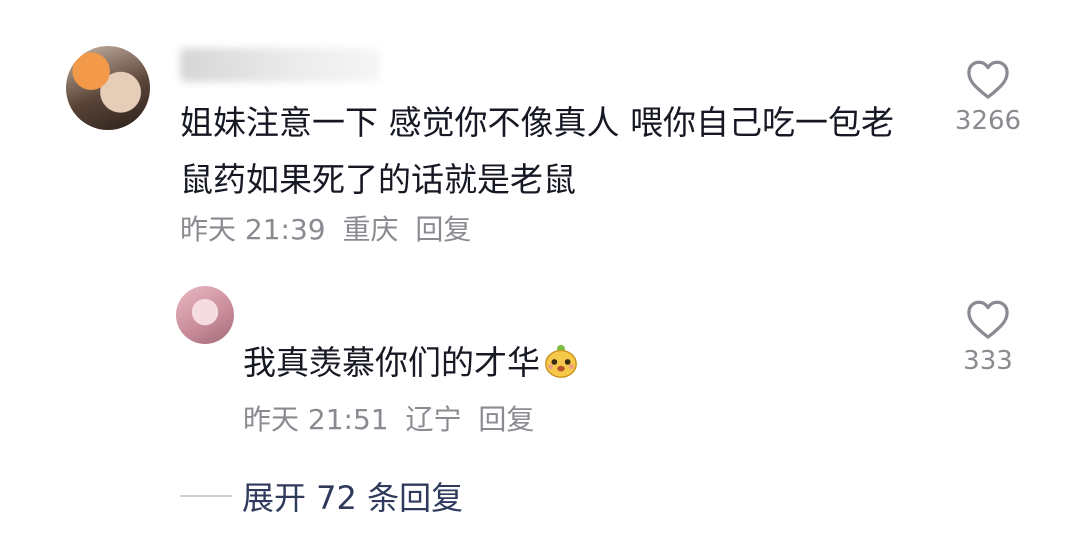 This screenshot has height=540, width=1080. I want to click on like-button: 333, so click(988, 337).